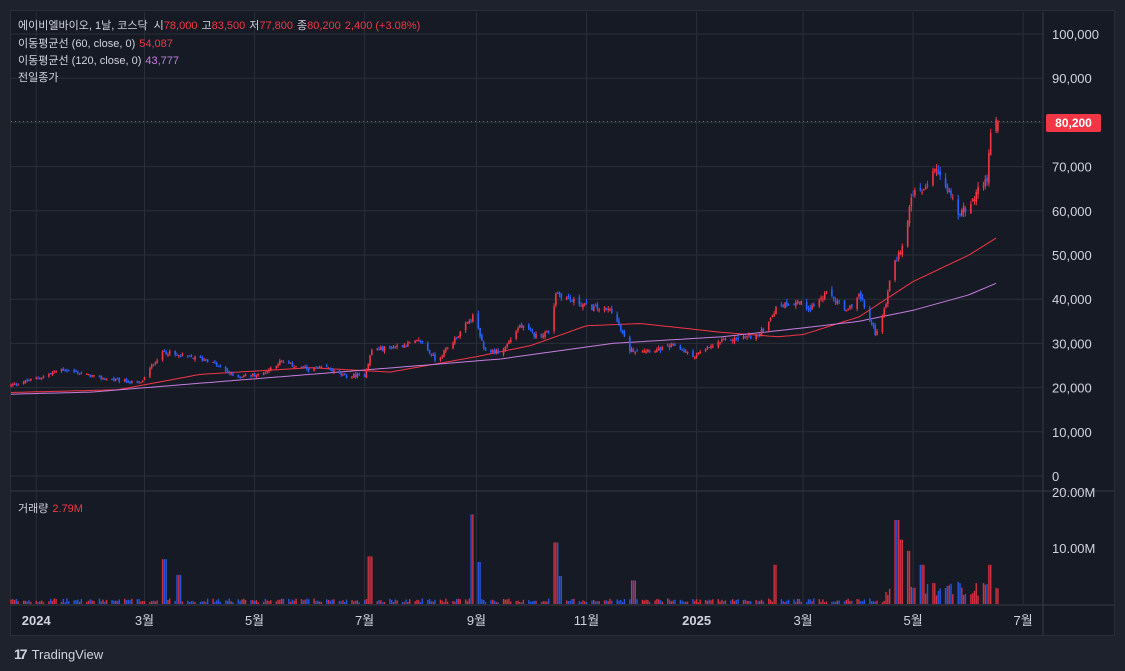 This screenshot has width=1125, height=671. What do you see at coordinates (1073, 492) in the screenshot?
I see `volume-tick-label: 20.00M` at bounding box center [1073, 492].